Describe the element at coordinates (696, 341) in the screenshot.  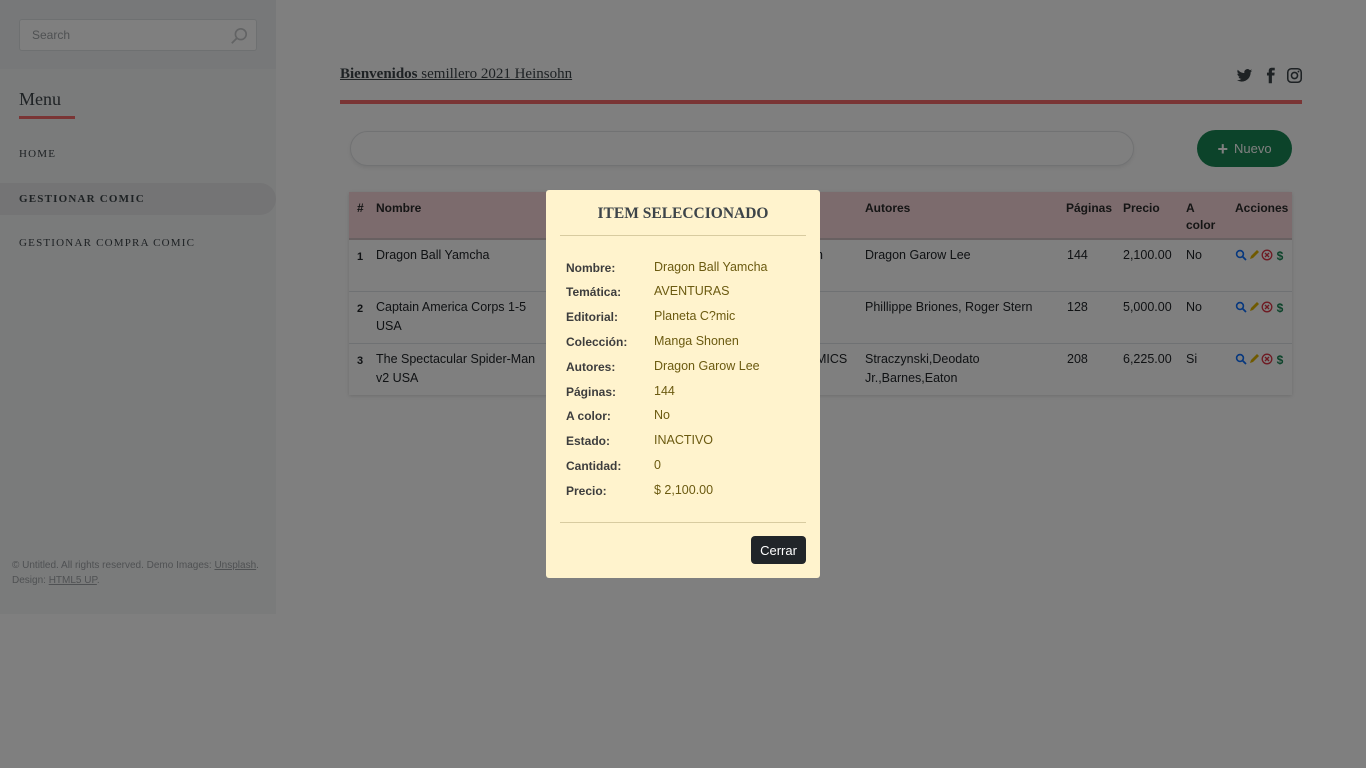
I see `field-value-coleccion: Manga Shonen` at that location.